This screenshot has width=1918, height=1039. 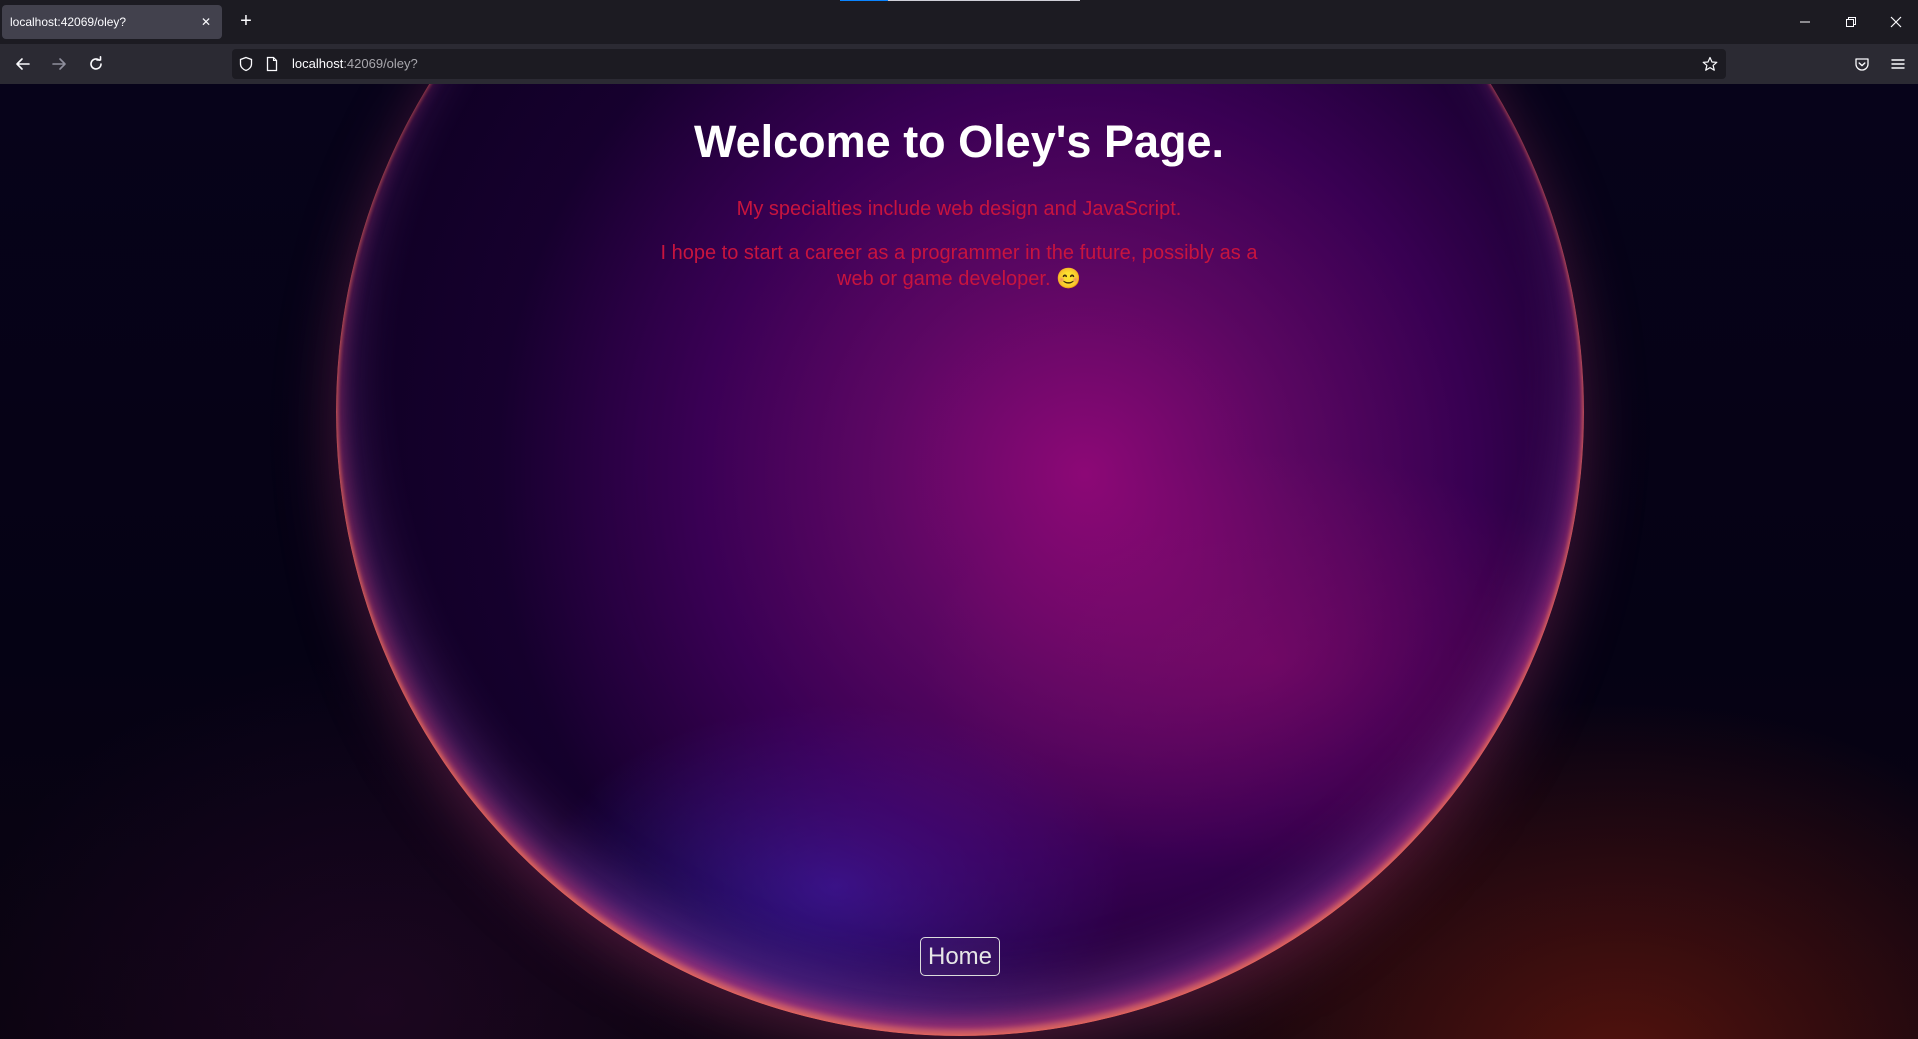 I want to click on minimize-icon, so click(x=1805, y=22).